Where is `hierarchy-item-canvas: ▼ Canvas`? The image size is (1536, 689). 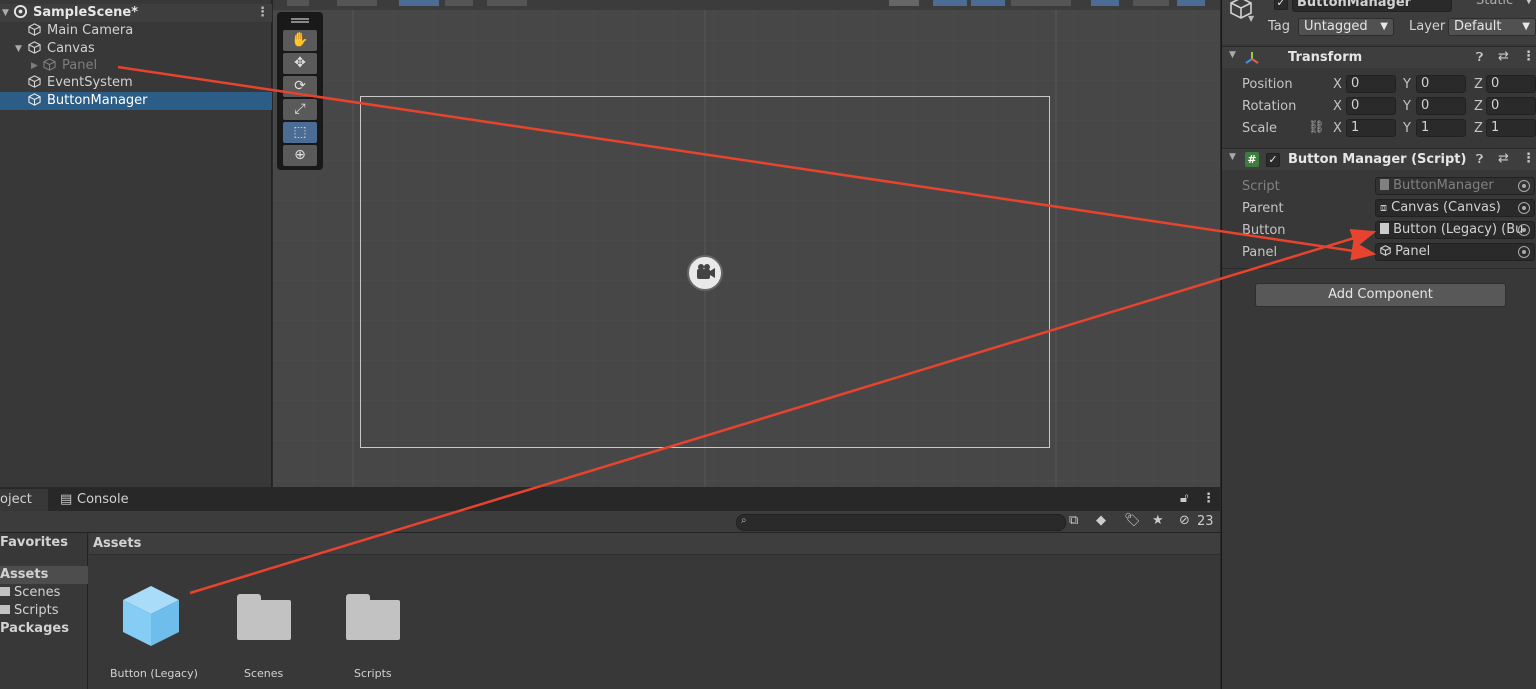 hierarchy-item-canvas: ▼ Canvas is located at coordinates (136, 49).